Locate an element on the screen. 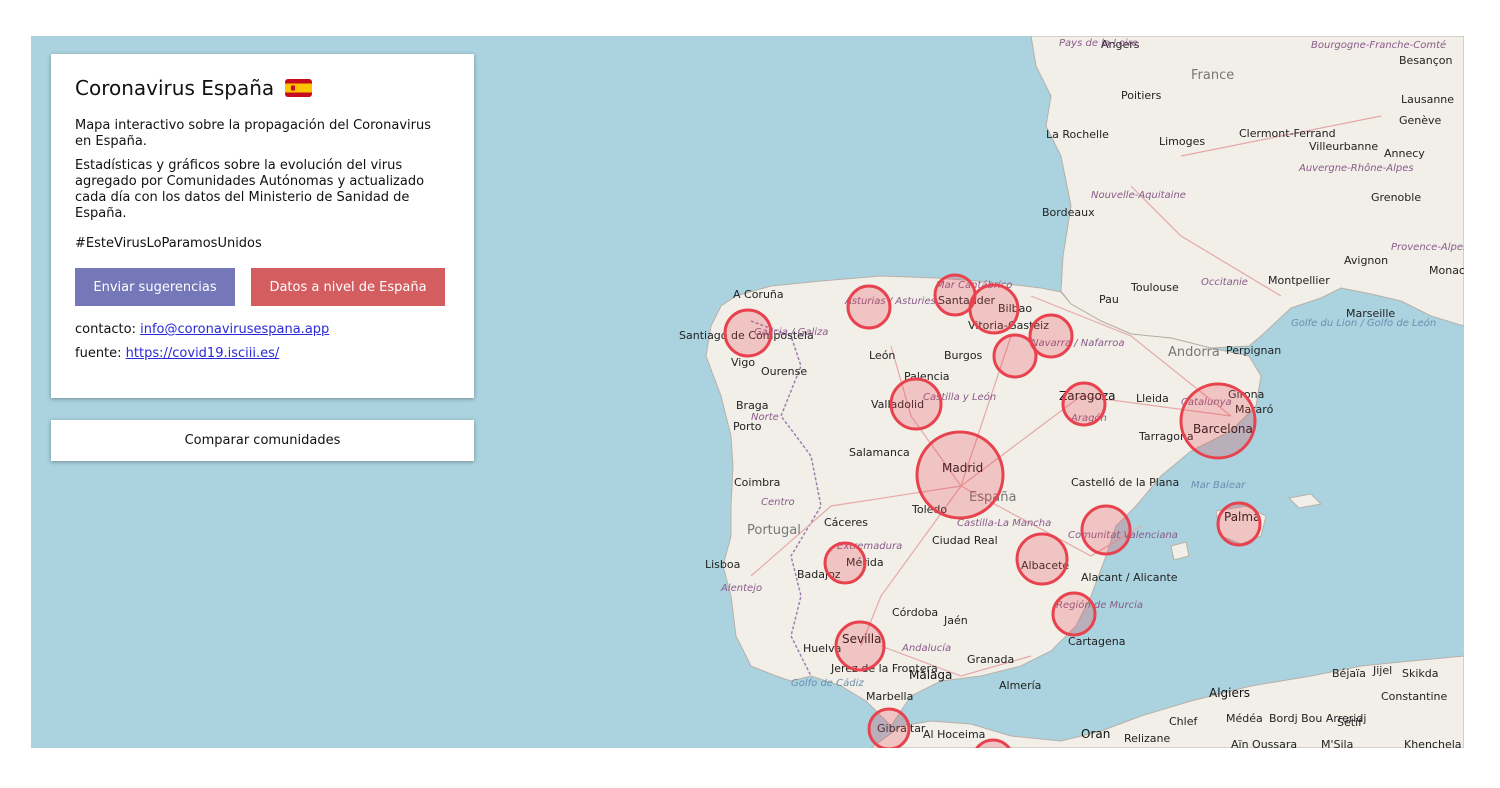 This screenshot has height=788, width=1500. page-title-text: Coronavirus España is located at coordinates (175, 88).